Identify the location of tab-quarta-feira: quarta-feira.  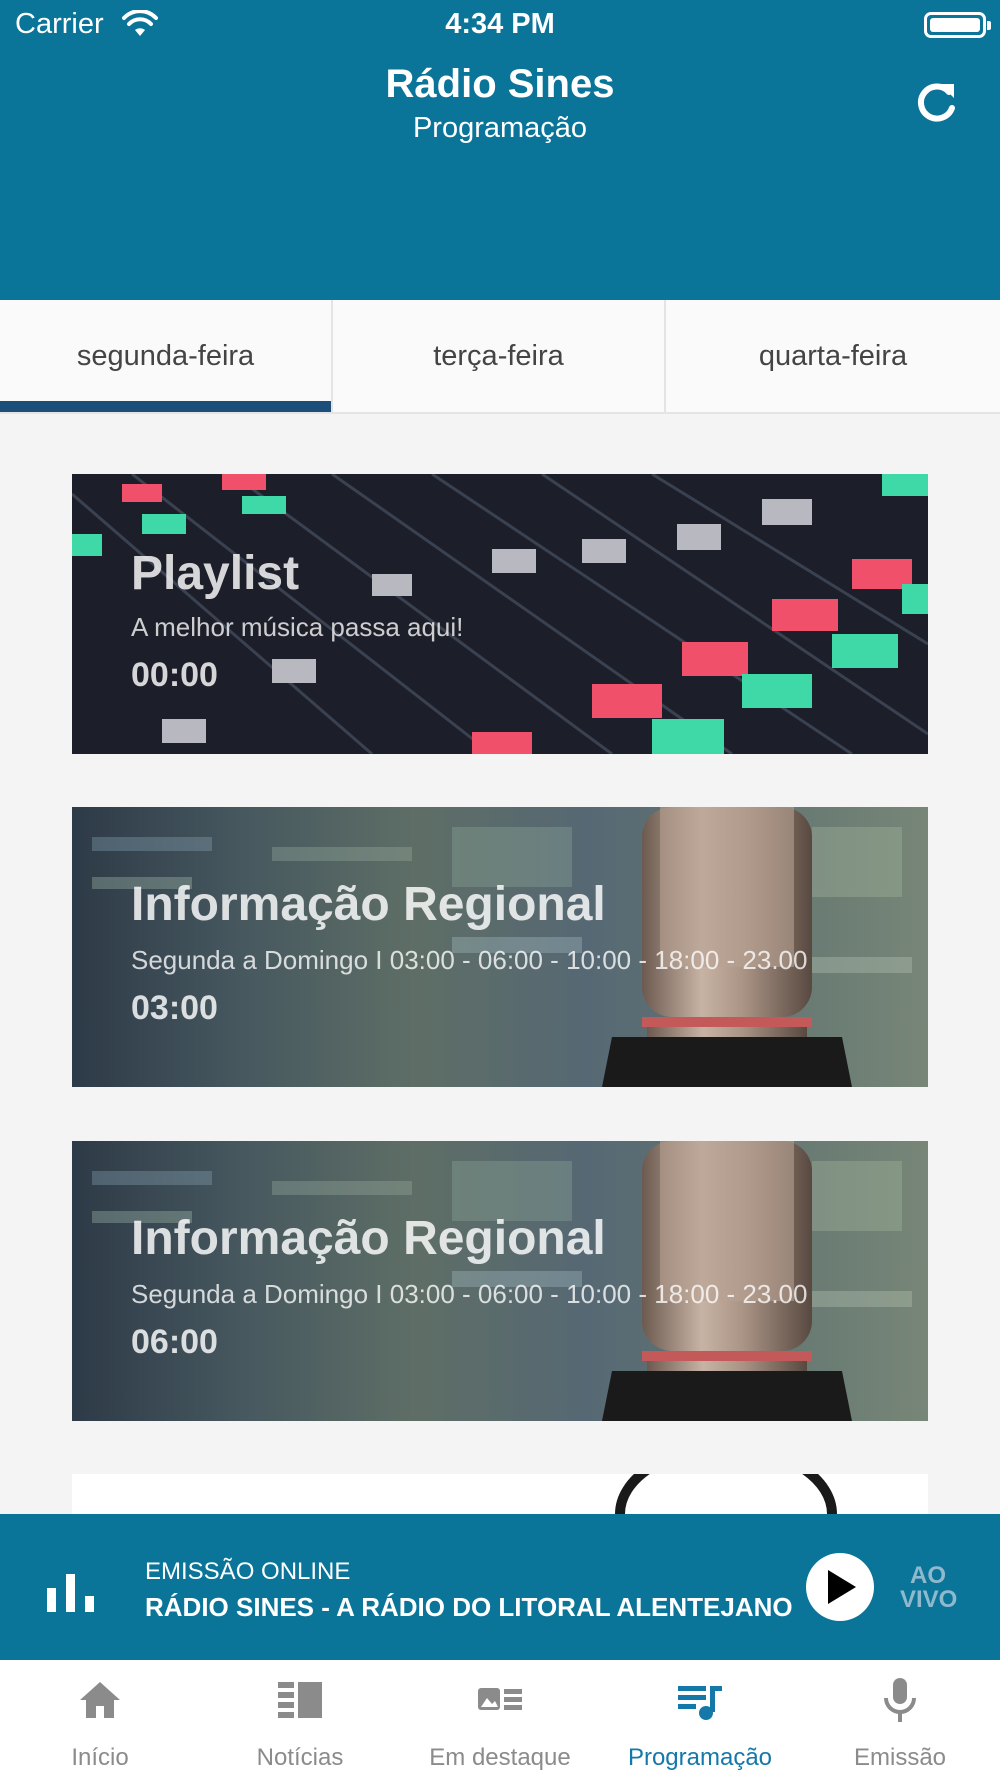
(833, 356).